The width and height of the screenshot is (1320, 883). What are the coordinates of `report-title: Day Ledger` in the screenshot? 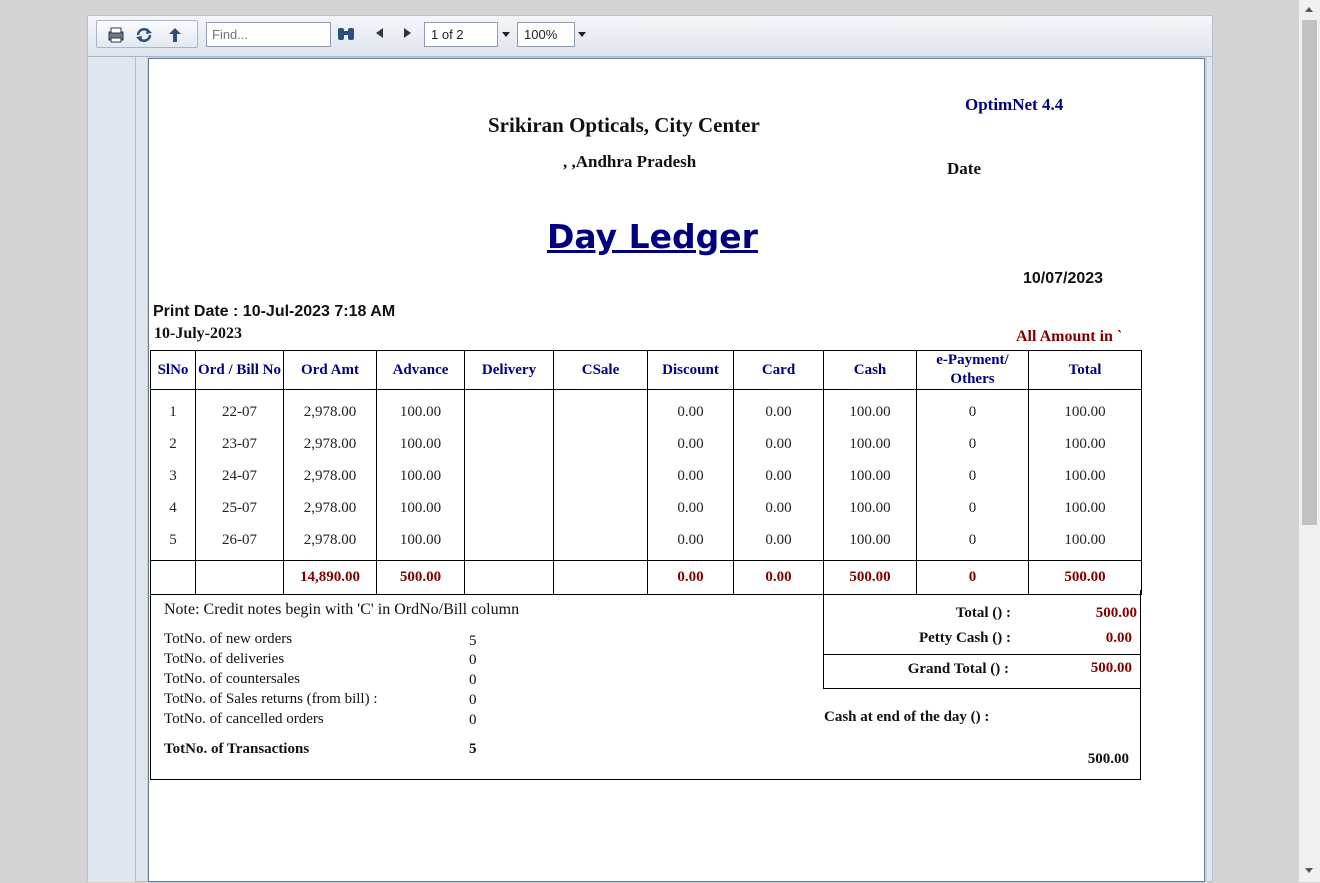 It's located at (652, 236).